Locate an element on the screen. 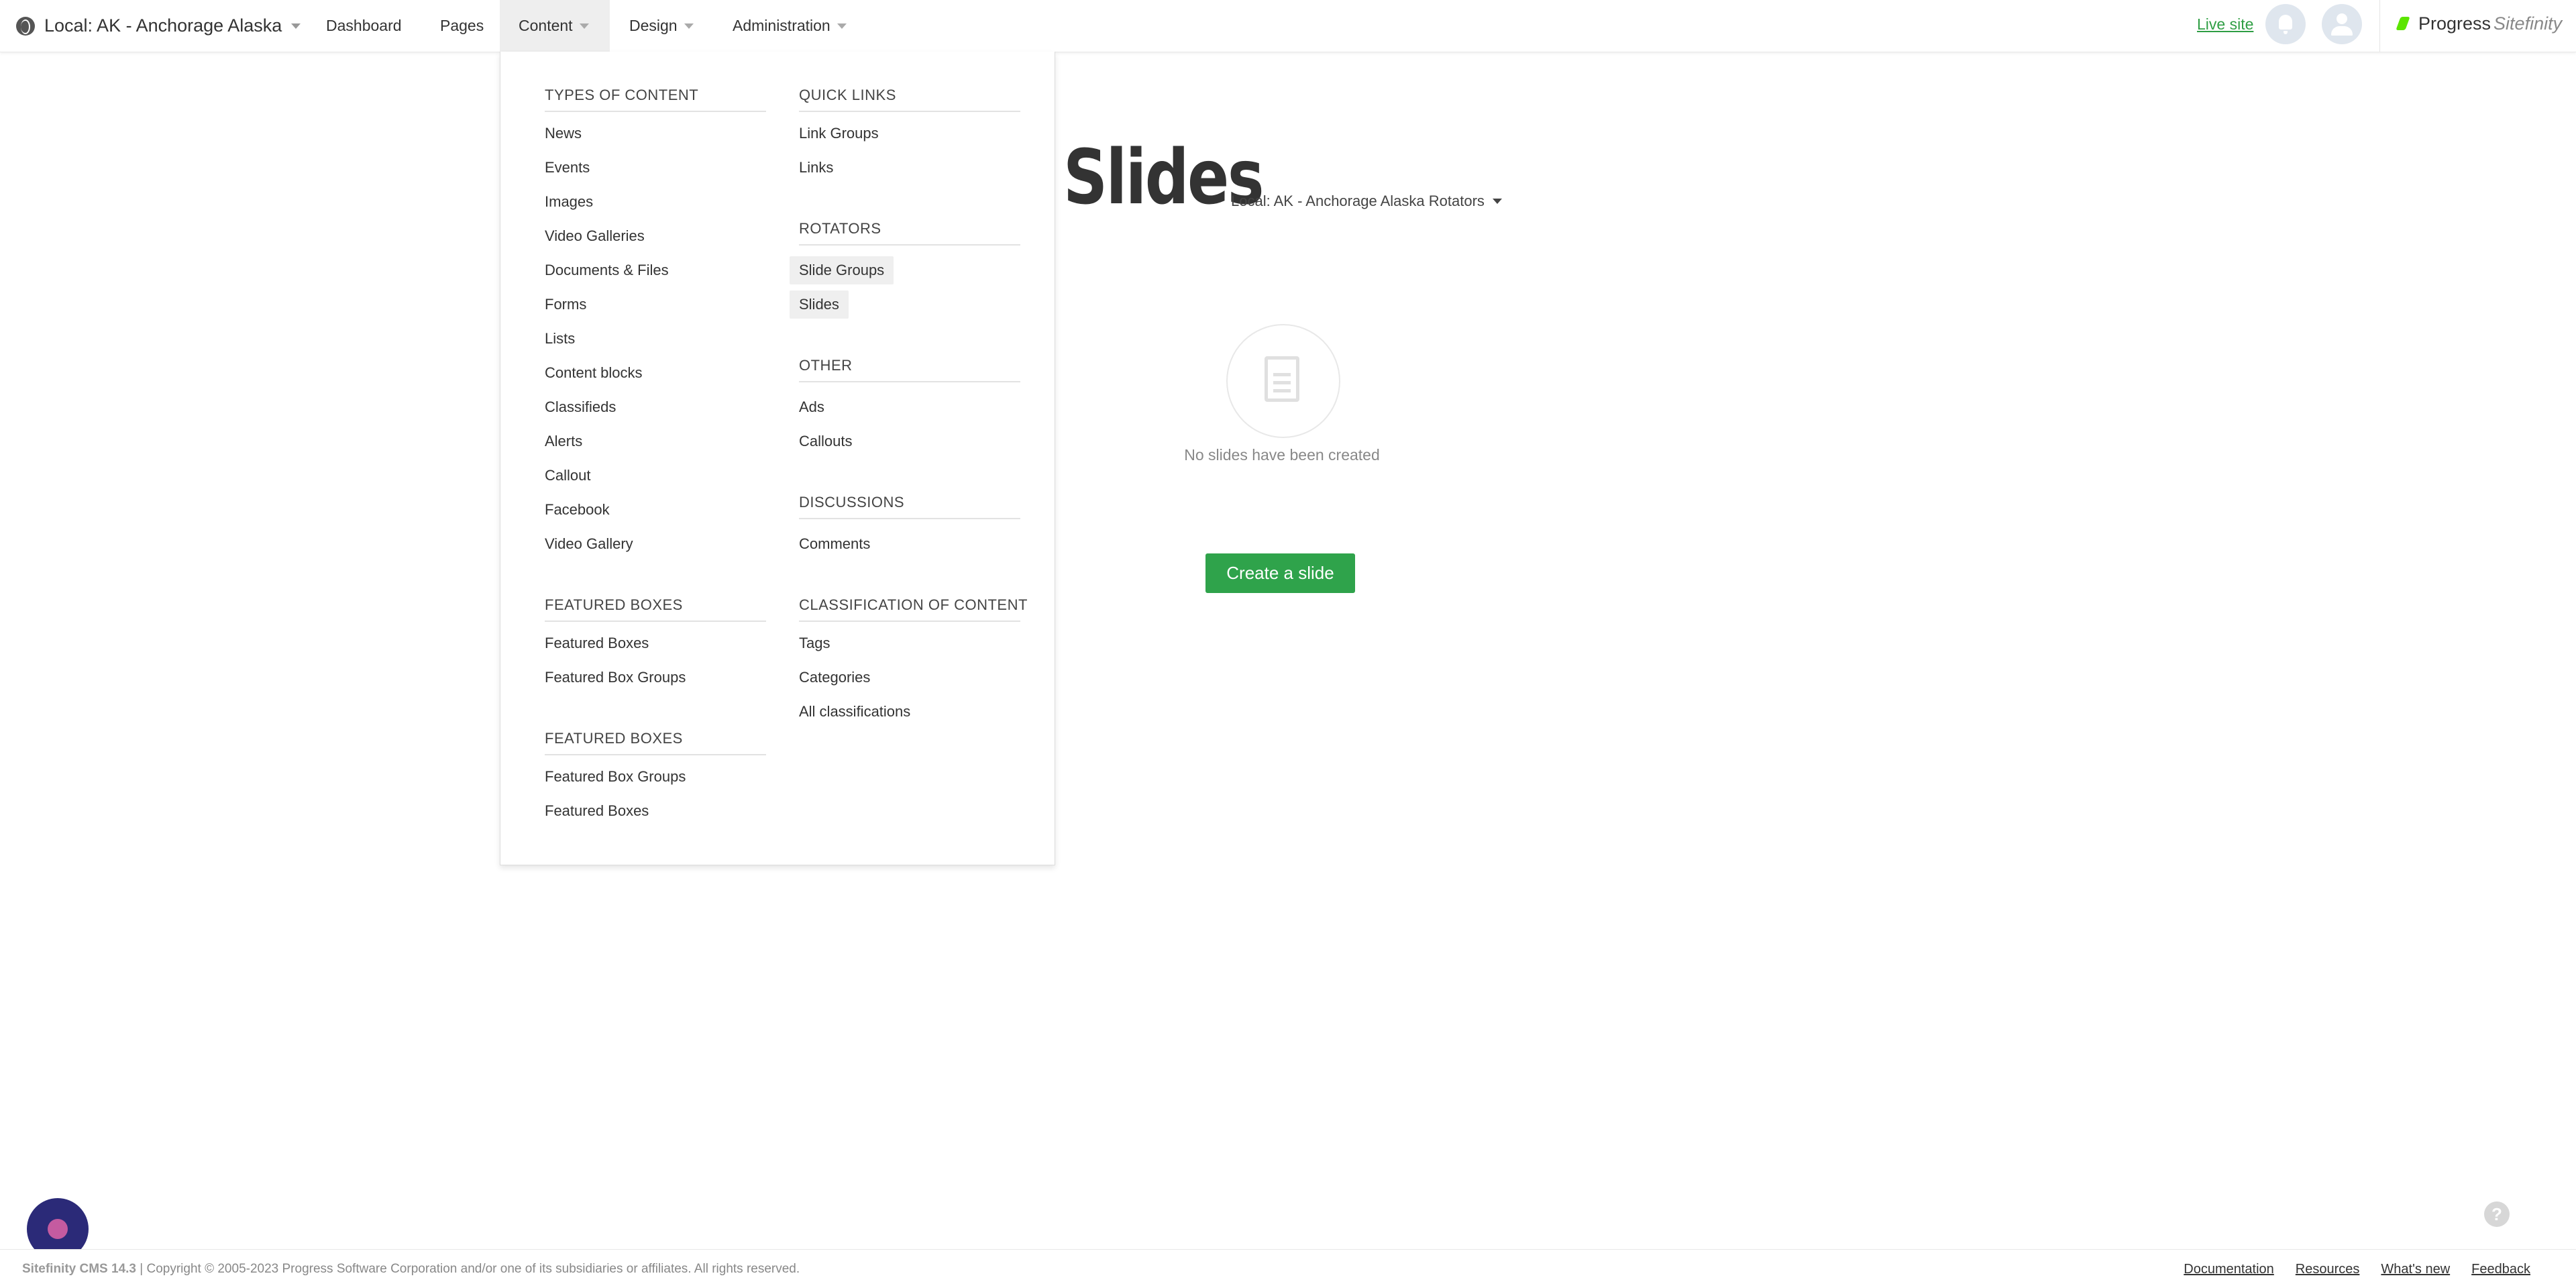  menu-item-callouts: Callouts is located at coordinates (825, 441).